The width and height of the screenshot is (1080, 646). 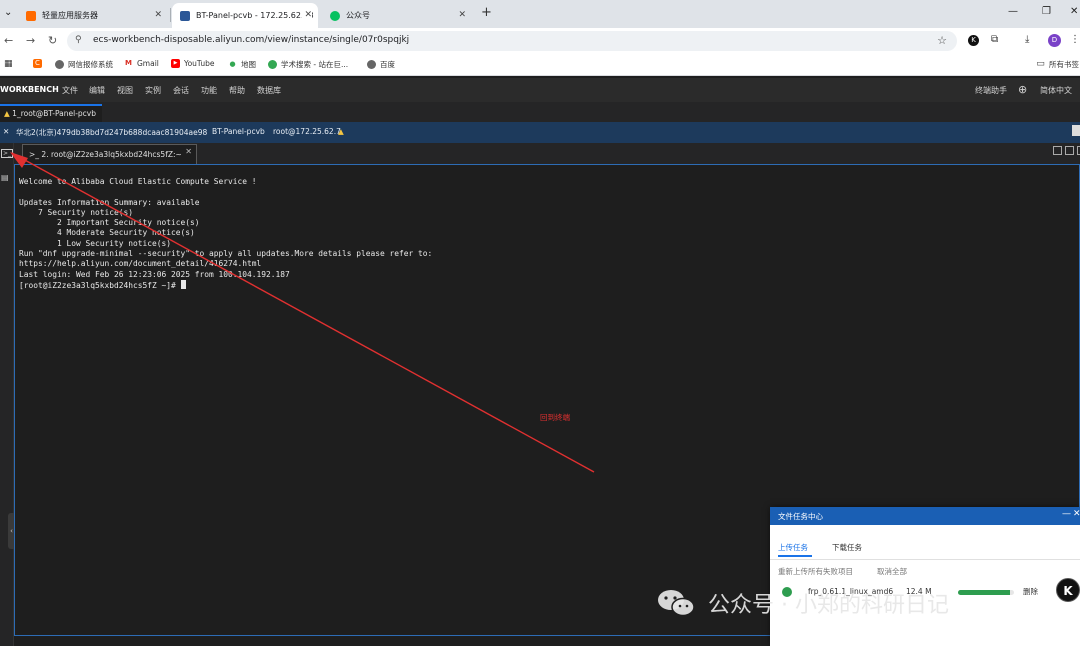 I want to click on terminal-assistant-button: 终端助手, so click(x=991, y=90).